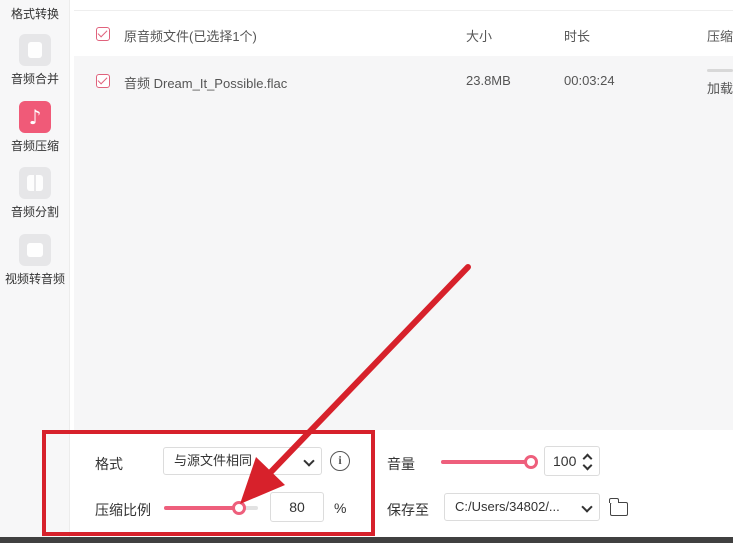 The width and height of the screenshot is (733, 543). I want to click on volume-slider, so click(489, 462).